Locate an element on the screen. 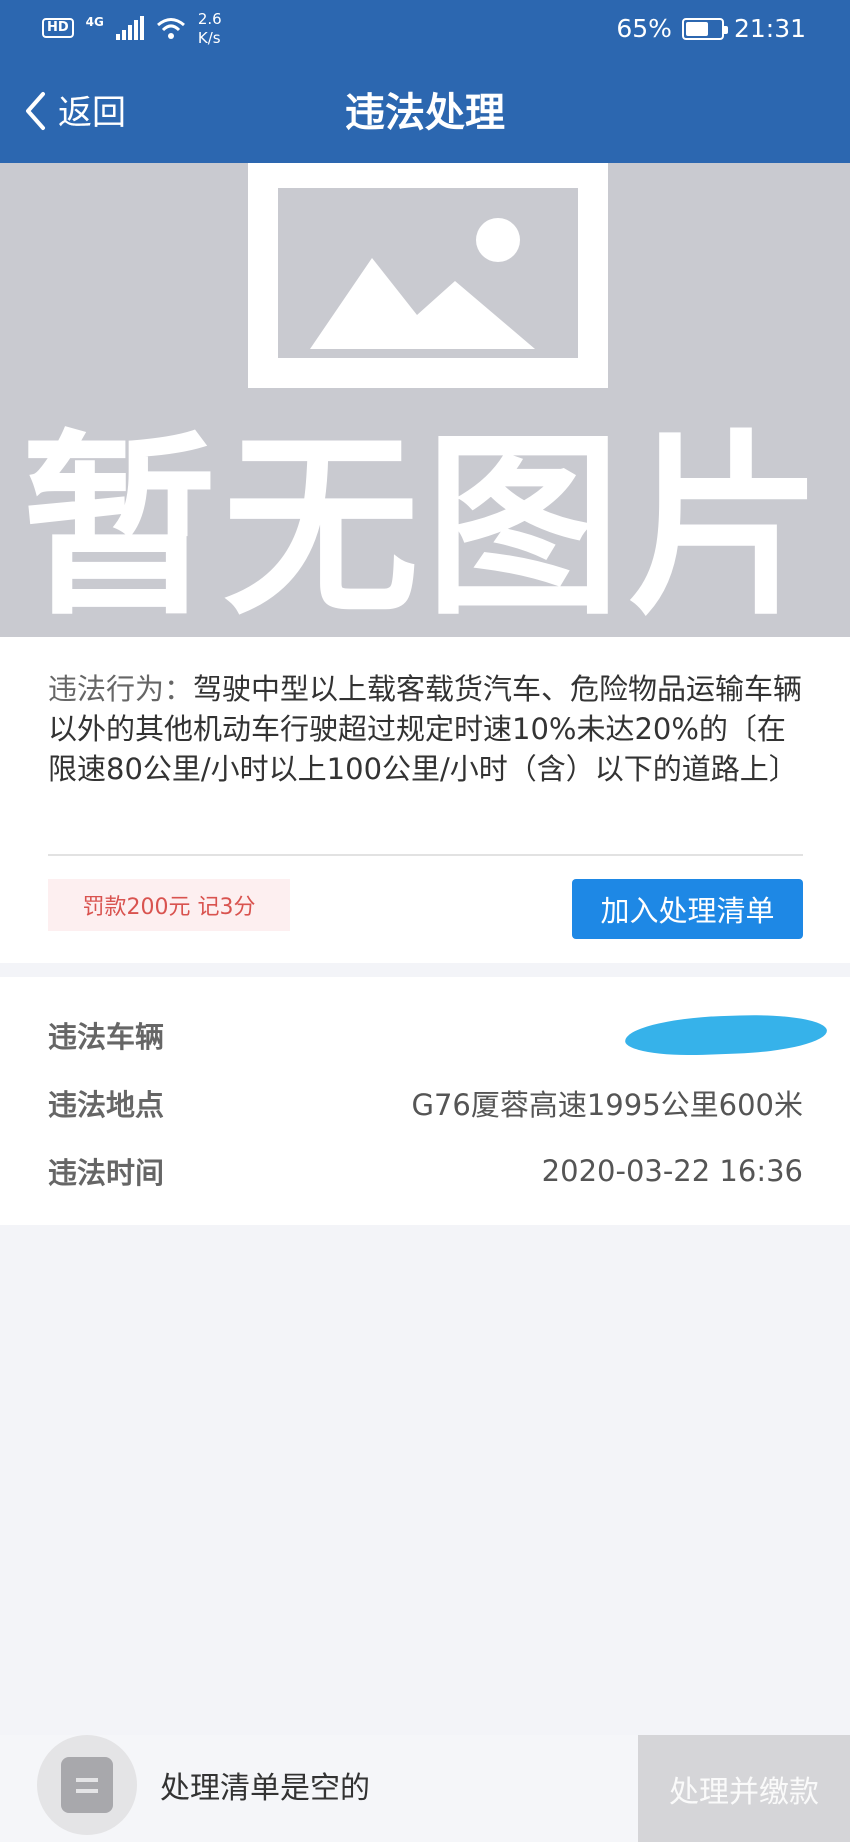  add-to-list-button: 加入处理清单 is located at coordinates (687, 909).